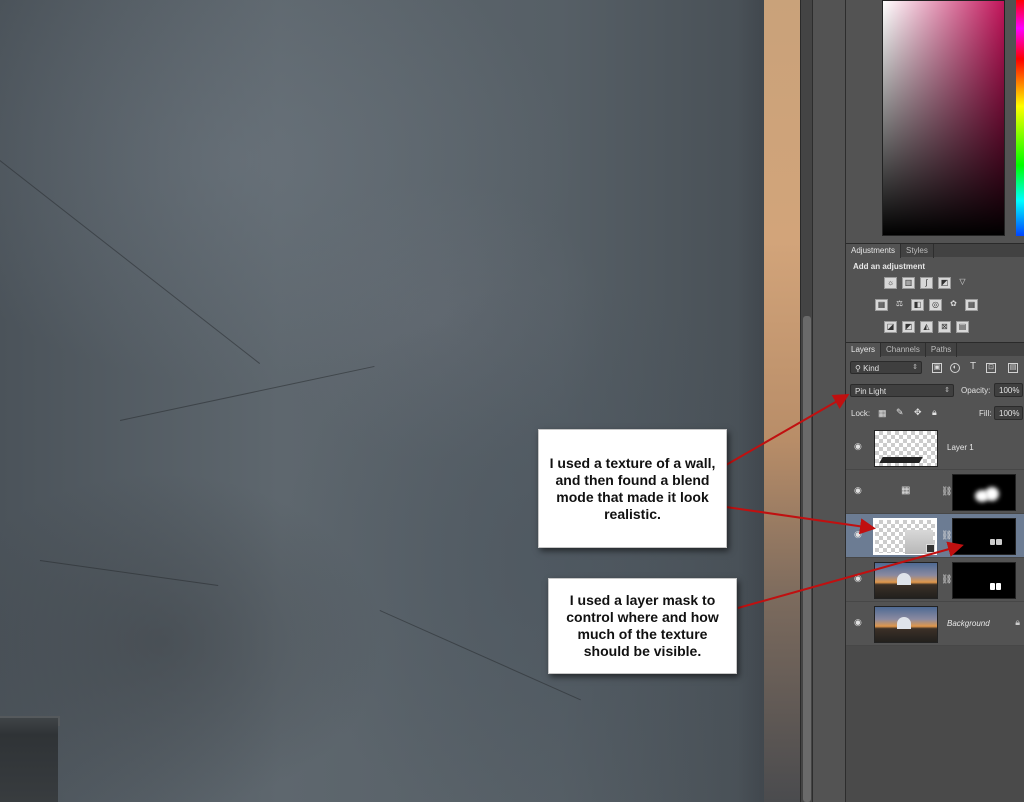 The height and width of the screenshot is (802, 1024). Describe the element at coordinates (973, 367) in the screenshot. I see `type-filter-icon: T` at that location.